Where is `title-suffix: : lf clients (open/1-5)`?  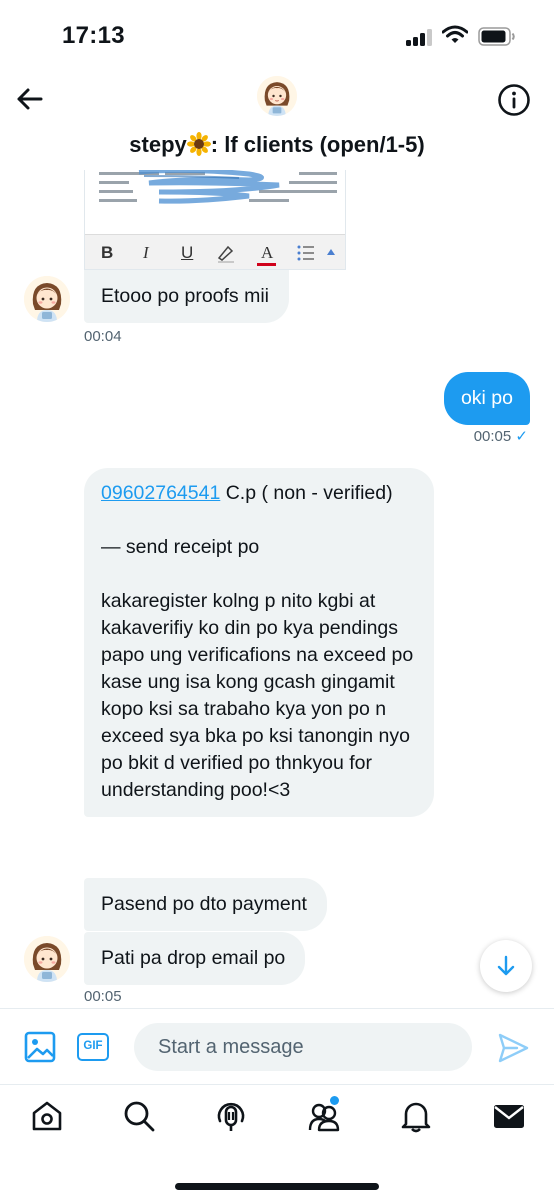 title-suffix: : lf clients (open/1-5) is located at coordinates (317, 144).